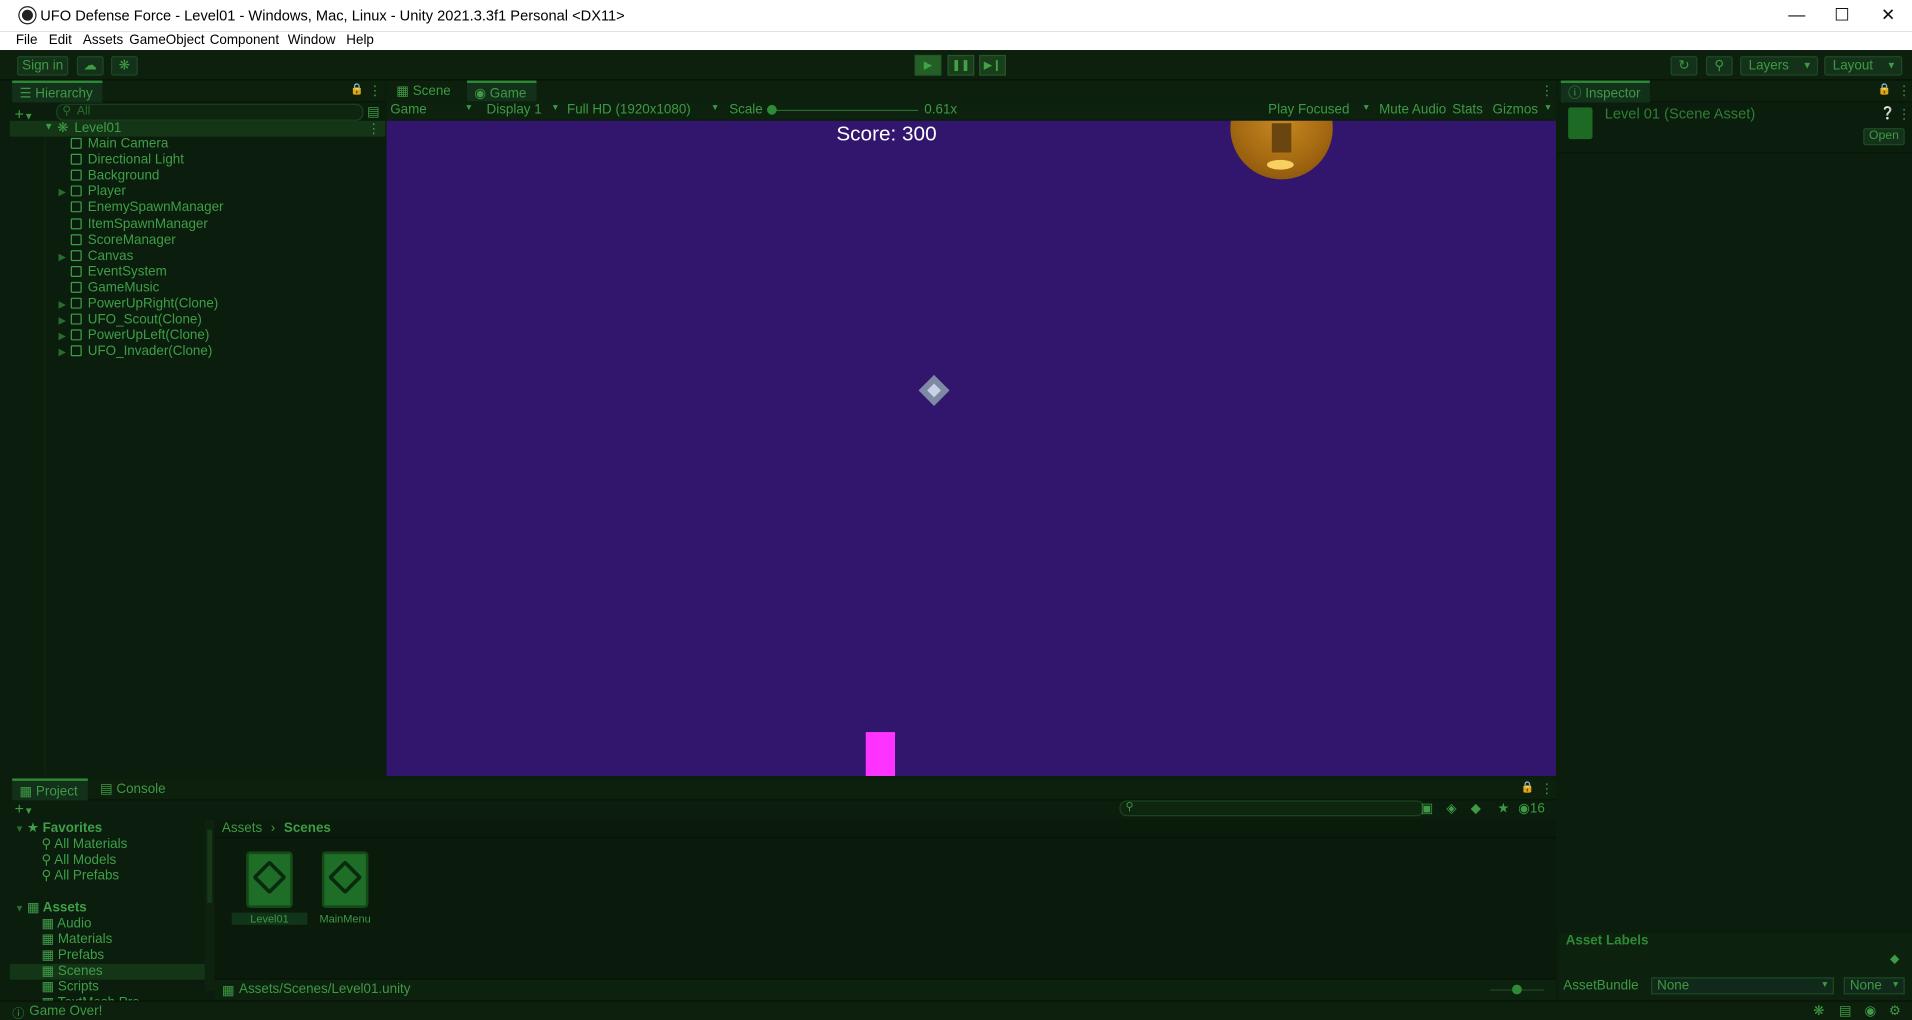 The width and height of the screenshot is (1912, 1020). I want to click on bug-icon: ❋, so click(1818, 1011).